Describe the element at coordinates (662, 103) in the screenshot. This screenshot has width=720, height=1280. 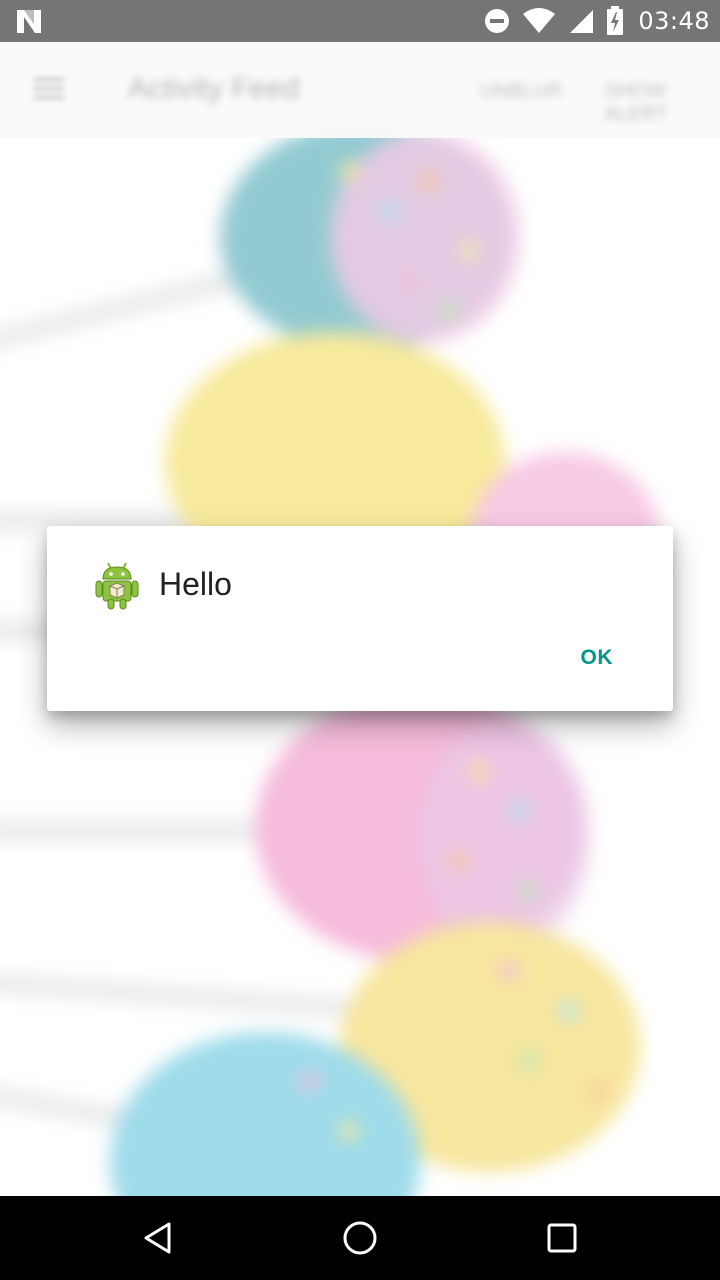
I see `app-bar-action-show-alert: Show Alert` at that location.